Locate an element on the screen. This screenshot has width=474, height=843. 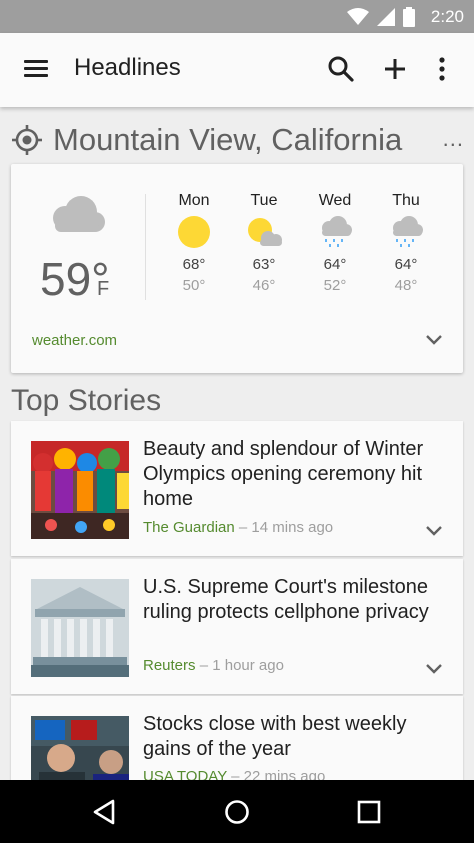
cell-signal-icon is located at coordinates (385, 17).